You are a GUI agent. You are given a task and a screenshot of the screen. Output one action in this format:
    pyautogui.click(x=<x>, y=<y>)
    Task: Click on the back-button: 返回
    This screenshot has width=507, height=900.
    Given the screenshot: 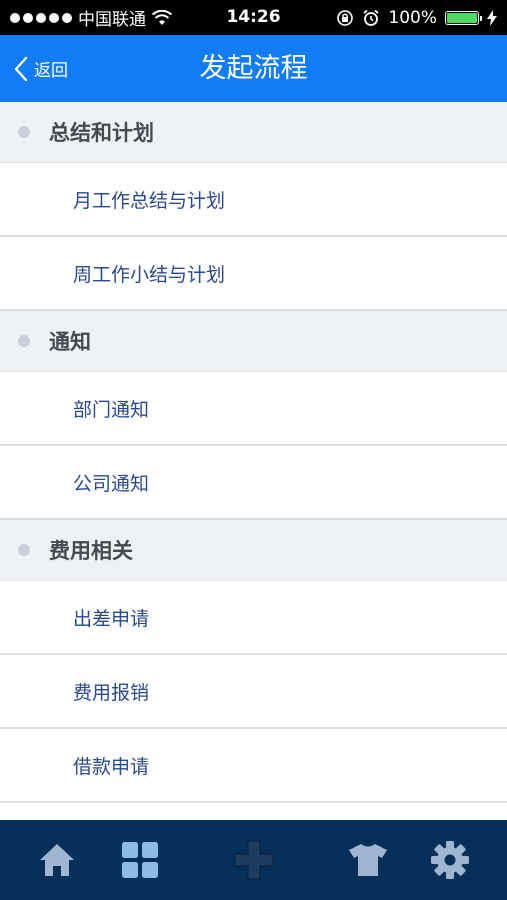 What is the action you would take?
    pyautogui.click(x=41, y=68)
    